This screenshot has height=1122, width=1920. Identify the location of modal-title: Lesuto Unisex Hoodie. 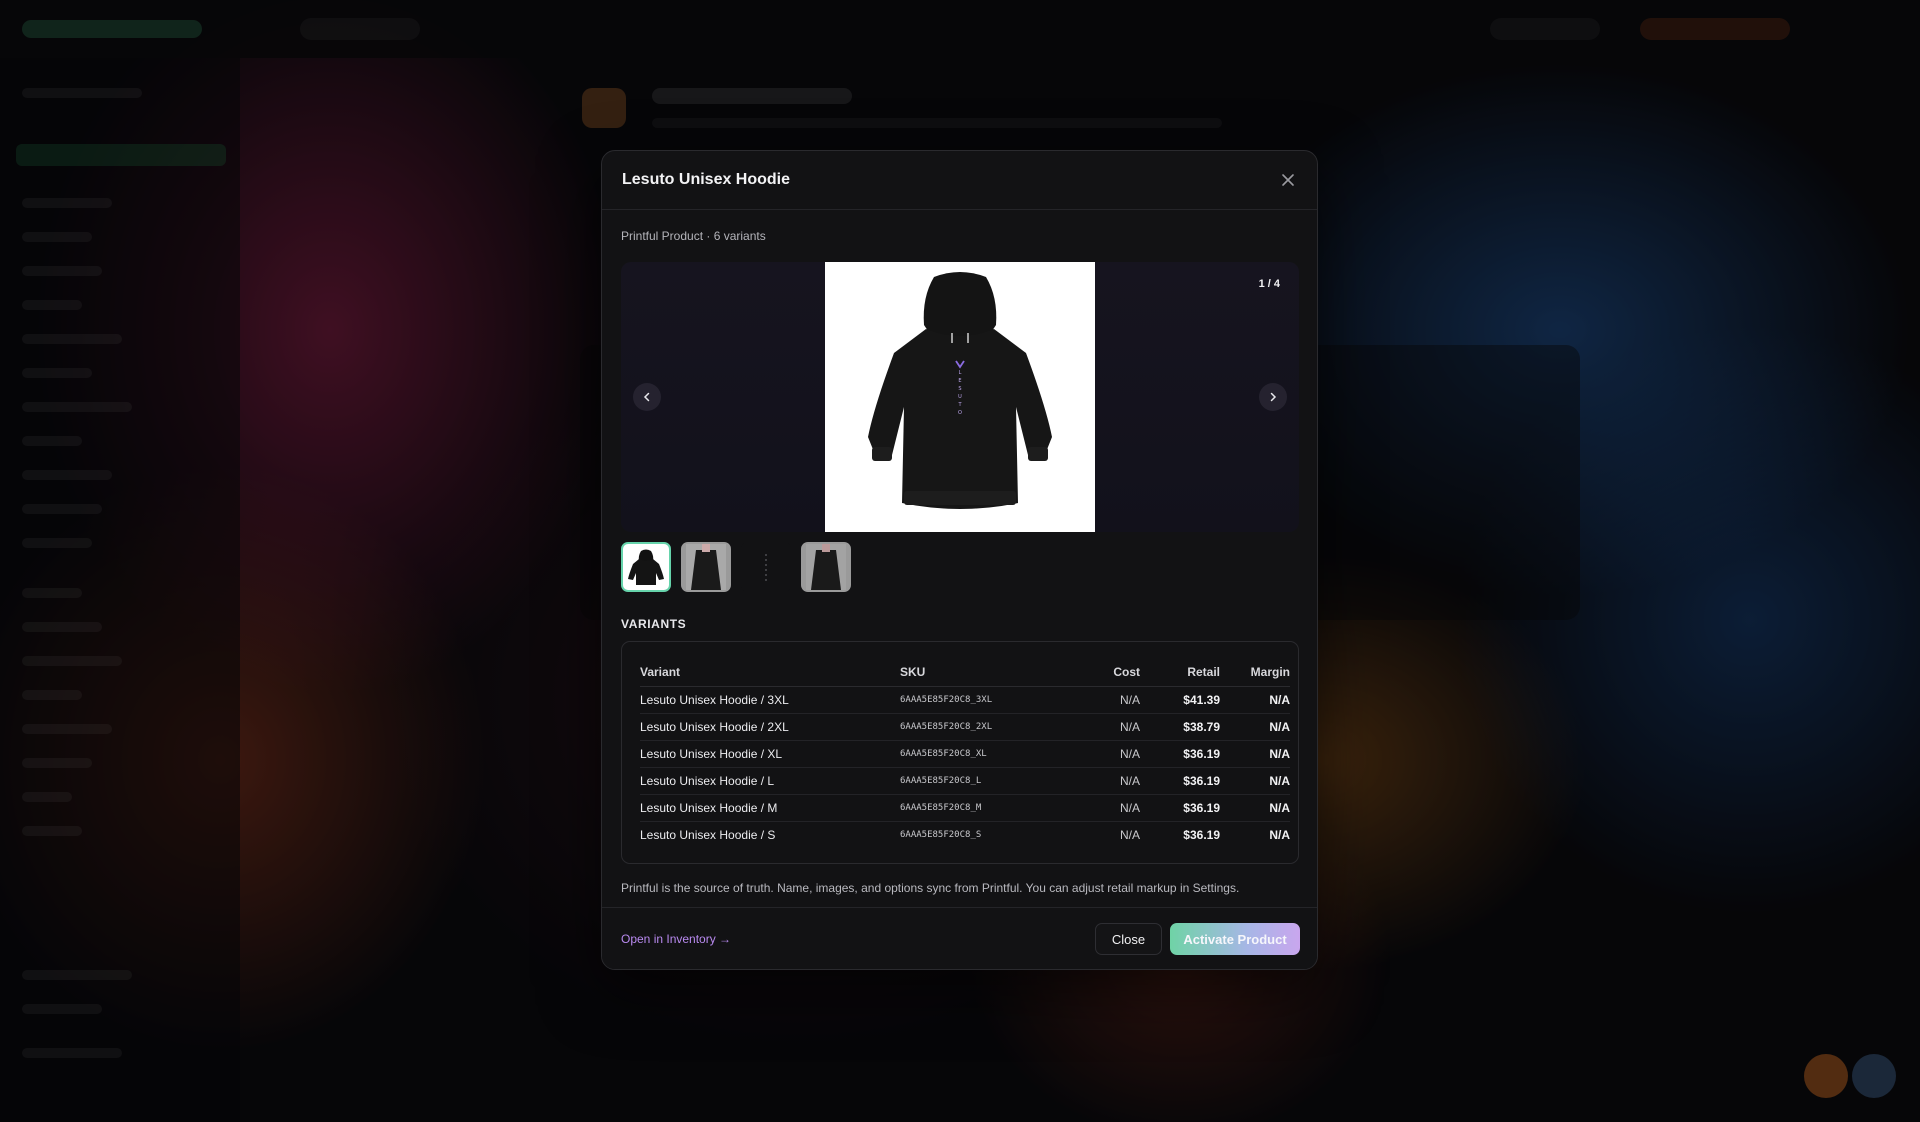
(706, 179).